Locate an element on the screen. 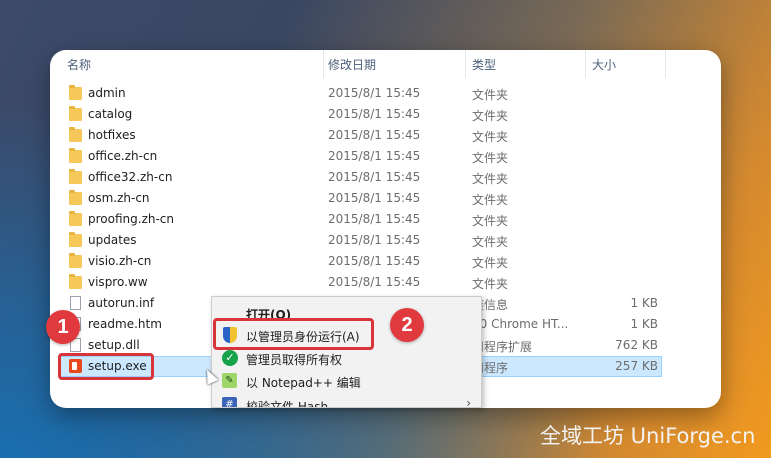 The height and width of the screenshot is (458, 771). file-row: proofing.zh-cn 2015/8/1 15:45 文件夹 is located at coordinates (385, 219).